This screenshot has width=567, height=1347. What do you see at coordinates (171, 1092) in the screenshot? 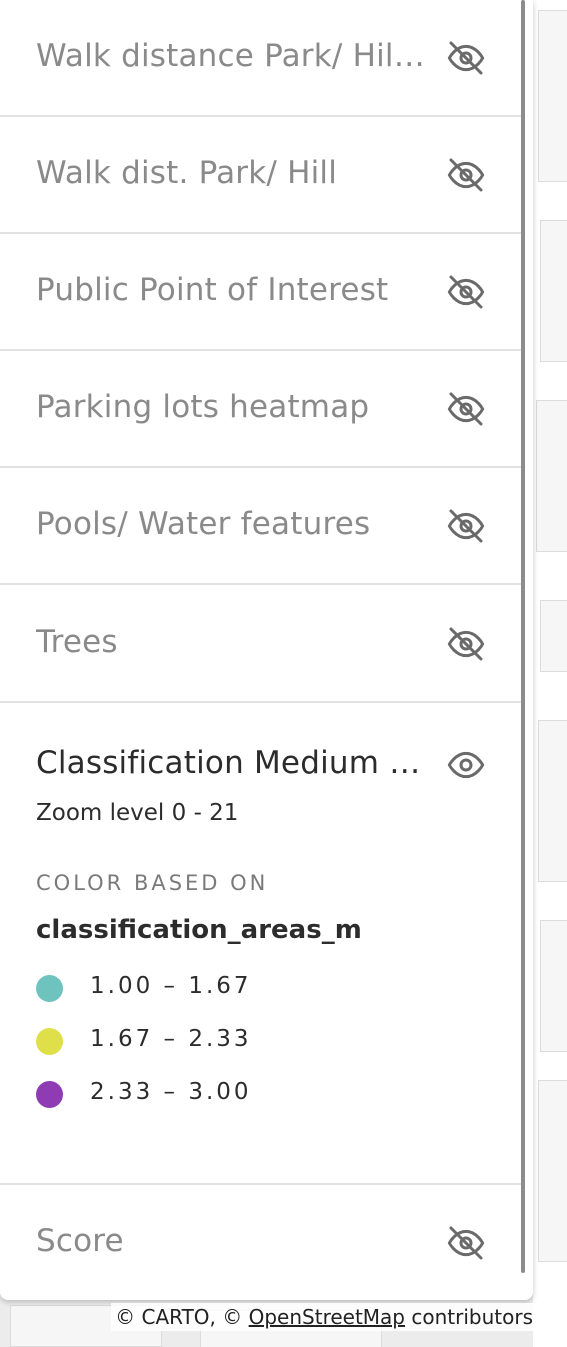
I see `legend-label: 2.33 – 3.00` at bounding box center [171, 1092].